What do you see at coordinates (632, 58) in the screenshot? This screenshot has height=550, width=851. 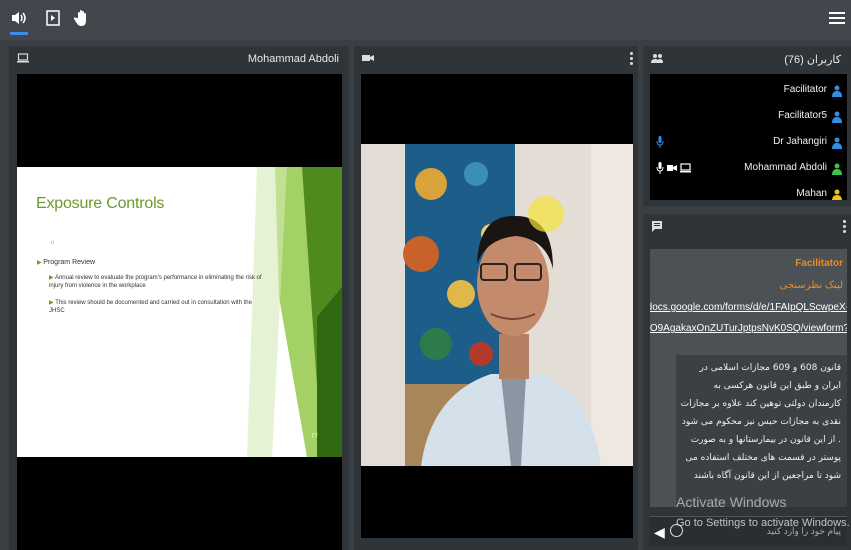 I see `video-options-icon` at bounding box center [632, 58].